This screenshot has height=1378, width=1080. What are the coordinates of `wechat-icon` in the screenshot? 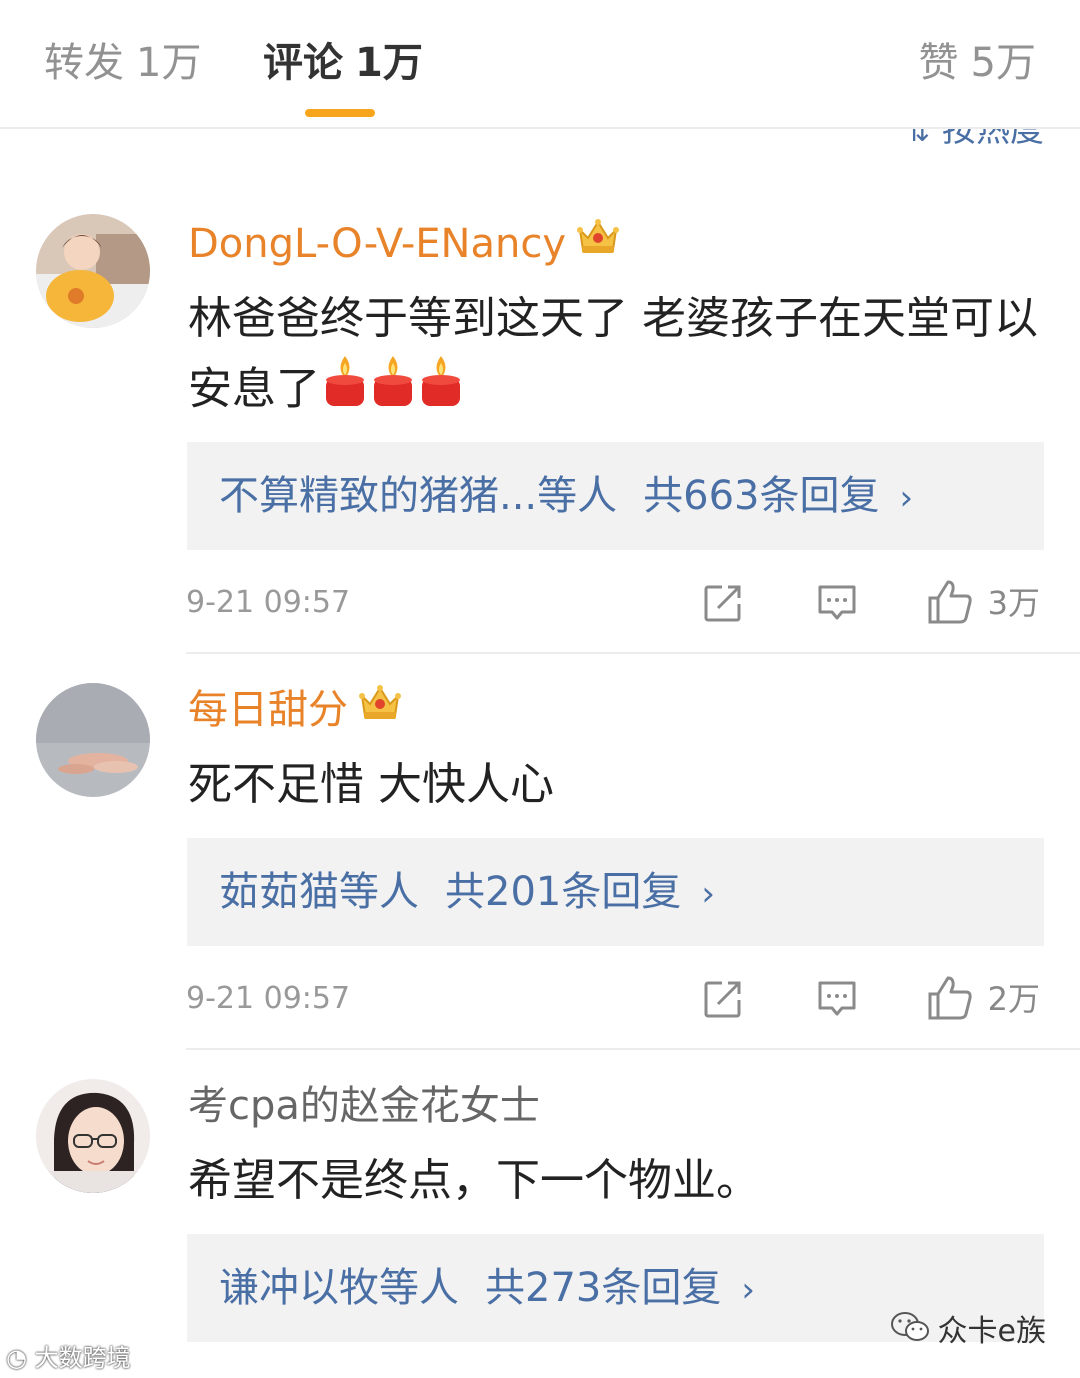 It's located at (910, 1332).